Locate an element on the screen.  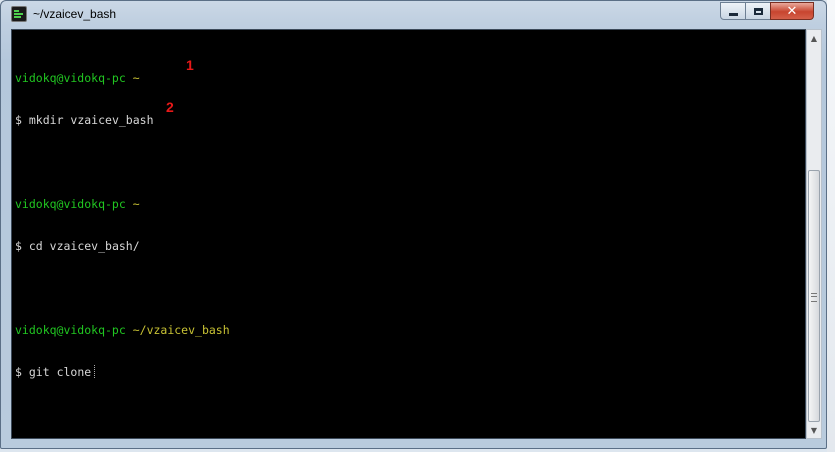
maximize-icon is located at coordinates (758, 11).